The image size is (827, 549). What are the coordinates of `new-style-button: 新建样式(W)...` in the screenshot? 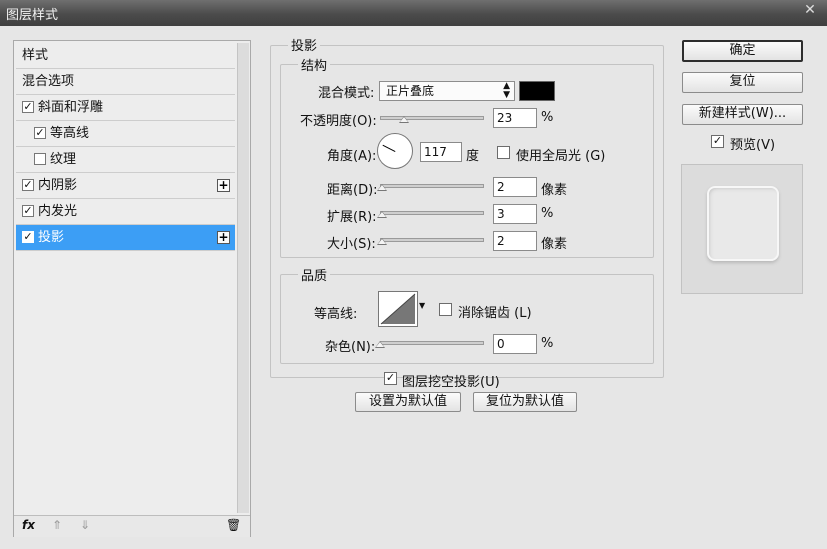 It's located at (742, 114).